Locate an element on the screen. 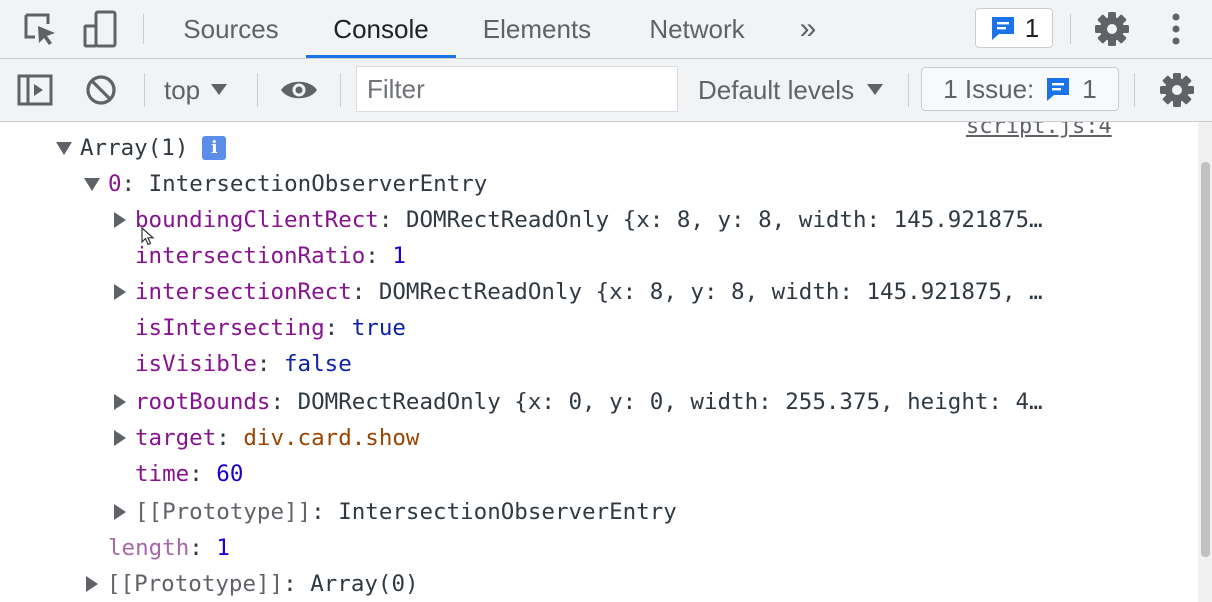 The height and width of the screenshot is (602, 1212). property-value: div.card.show is located at coordinates (331, 438).